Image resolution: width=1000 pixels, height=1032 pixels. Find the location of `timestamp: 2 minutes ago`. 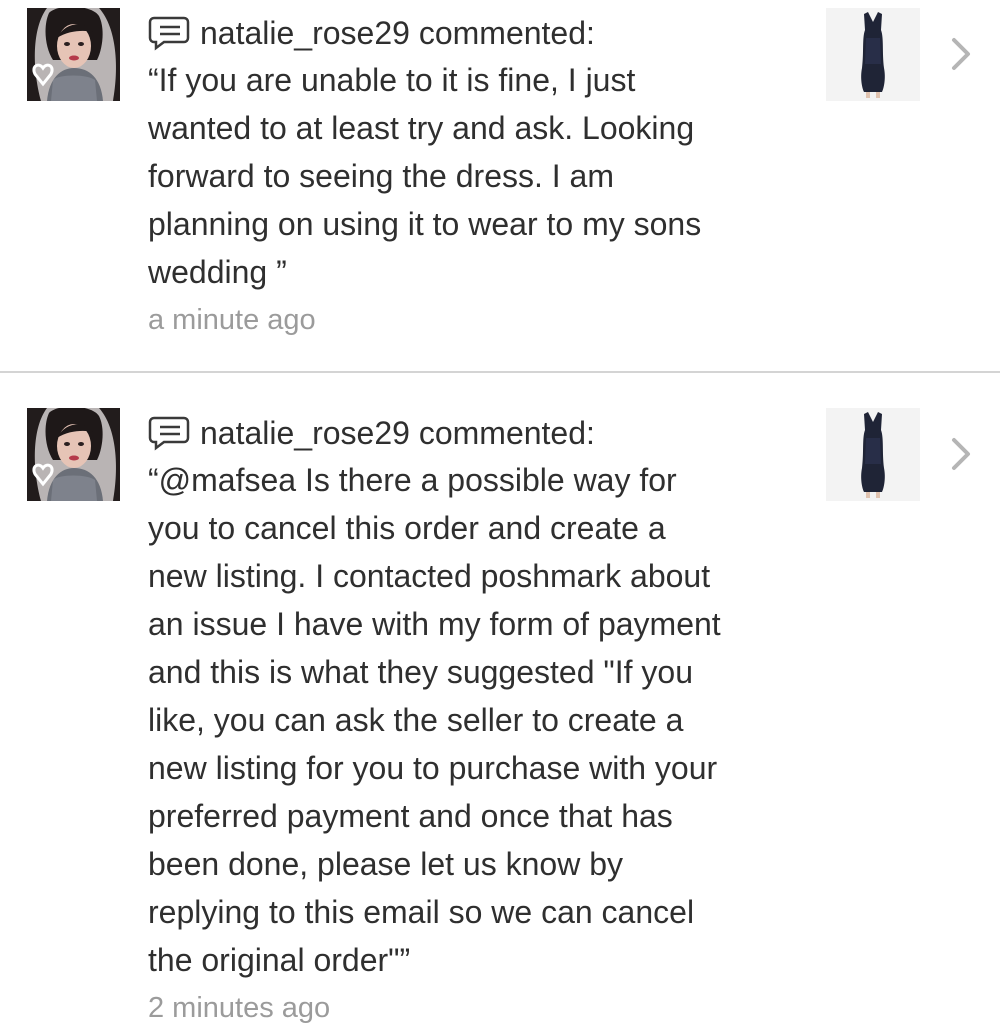

timestamp: 2 minutes ago is located at coordinates (239, 1008).